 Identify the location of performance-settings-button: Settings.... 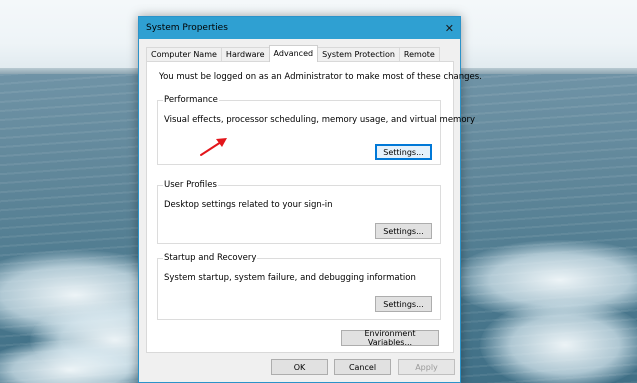
(403, 152).